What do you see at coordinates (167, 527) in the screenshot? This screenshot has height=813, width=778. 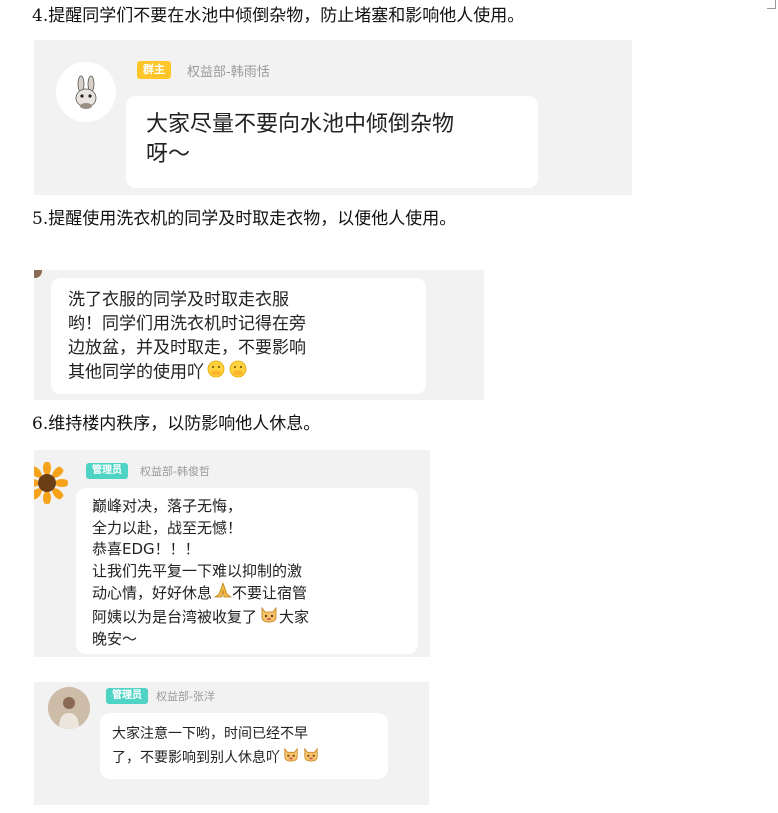 I see `message-line: 全力以赴，战至无憾！` at bounding box center [167, 527].